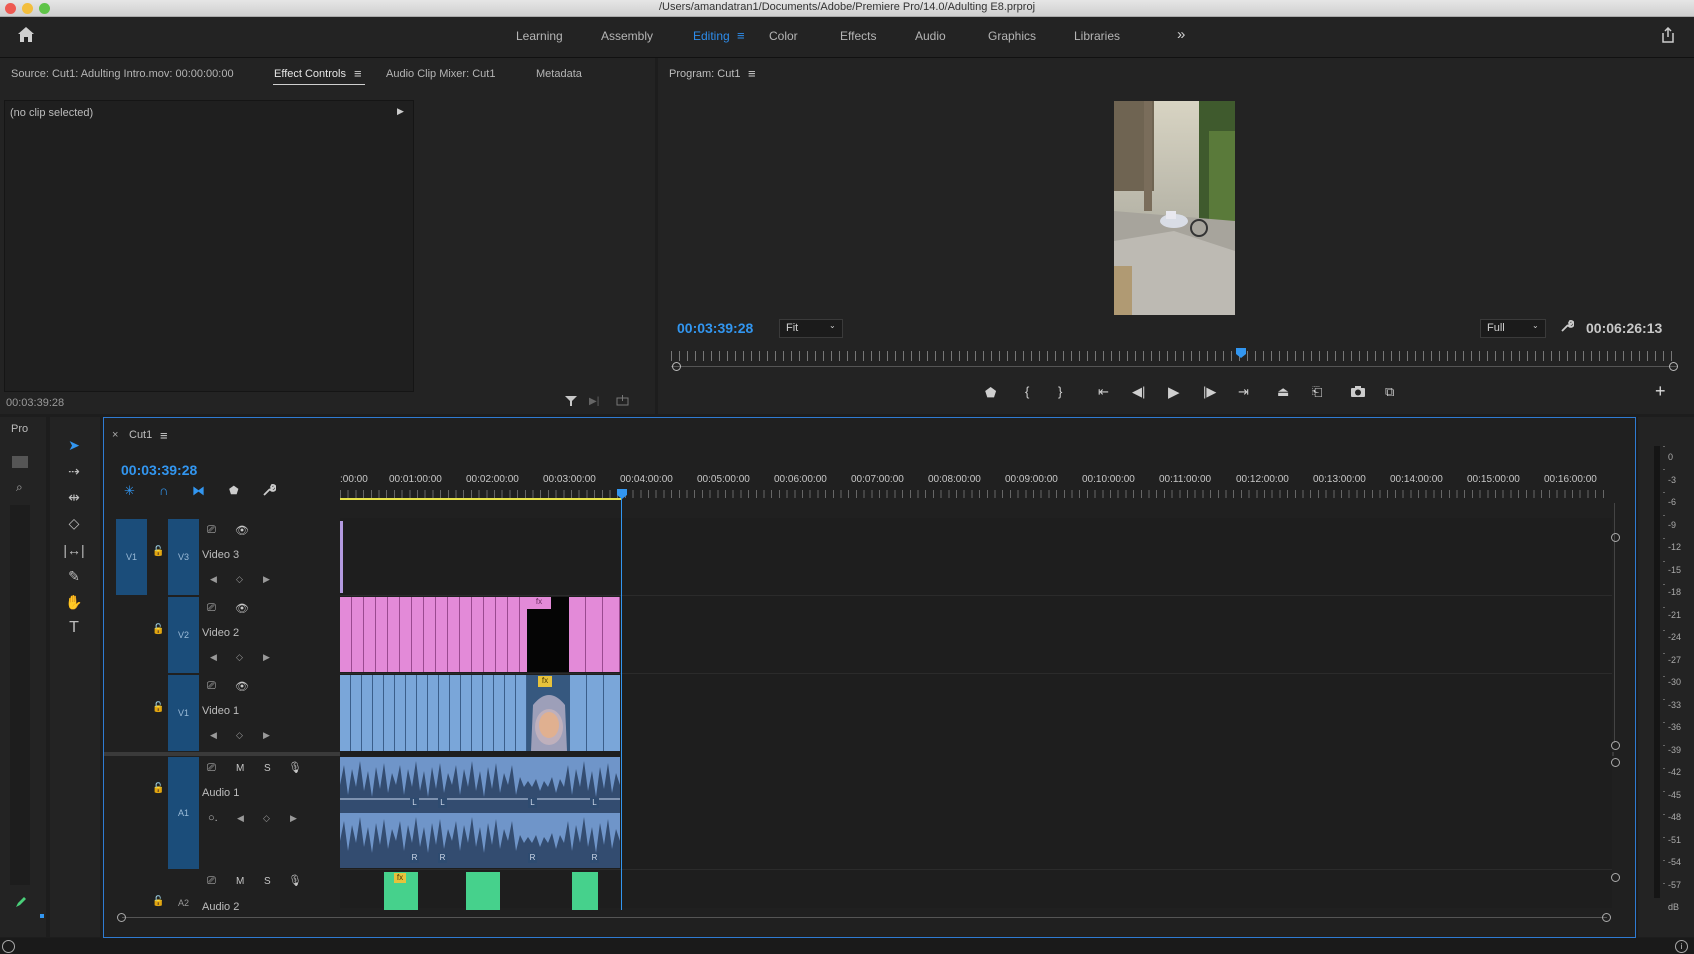  What do you see at coordinates (183, 903) in the screenshot?
I see `track-target-a2: A2` at bounding box center [183, 903].